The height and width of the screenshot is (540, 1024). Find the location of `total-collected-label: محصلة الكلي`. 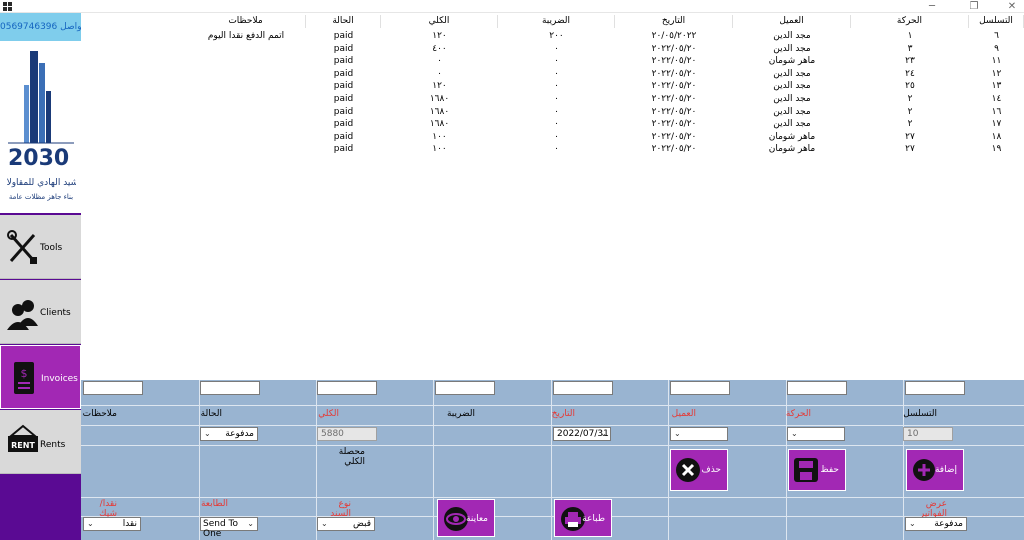

total-collected-label: محصلة الكلي is located at coordinates (351, 457).